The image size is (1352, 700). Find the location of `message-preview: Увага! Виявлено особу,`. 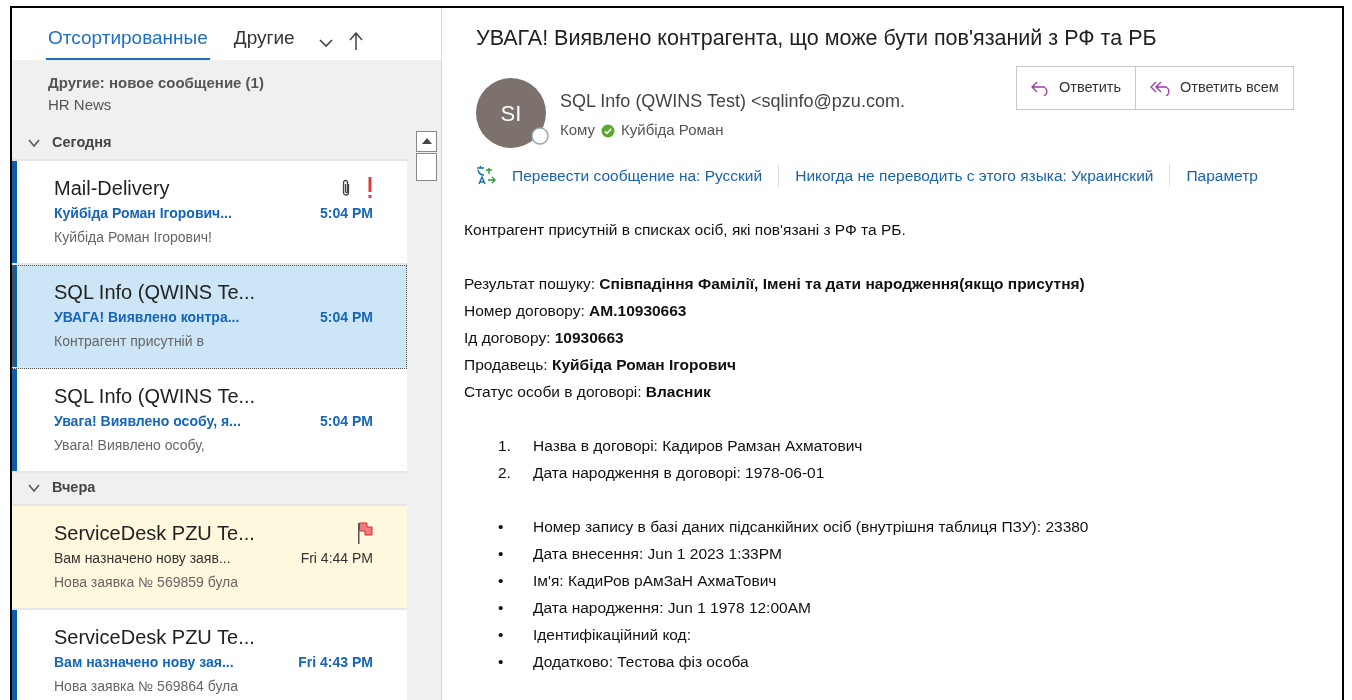

message-preview: Увага! Виявлено особу, is located at coordinates (130, 445).